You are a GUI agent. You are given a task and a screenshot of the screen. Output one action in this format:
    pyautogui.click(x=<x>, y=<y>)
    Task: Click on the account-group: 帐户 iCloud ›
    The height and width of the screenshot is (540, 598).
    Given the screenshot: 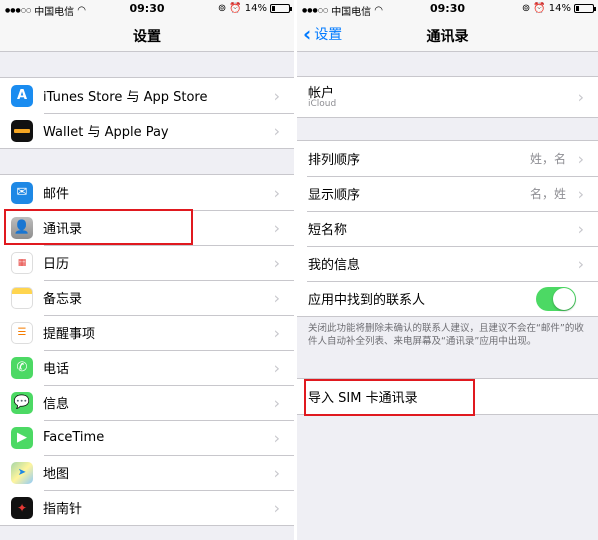 What is the action you would take?
    pyautogui.click(x=447, y=97)
    